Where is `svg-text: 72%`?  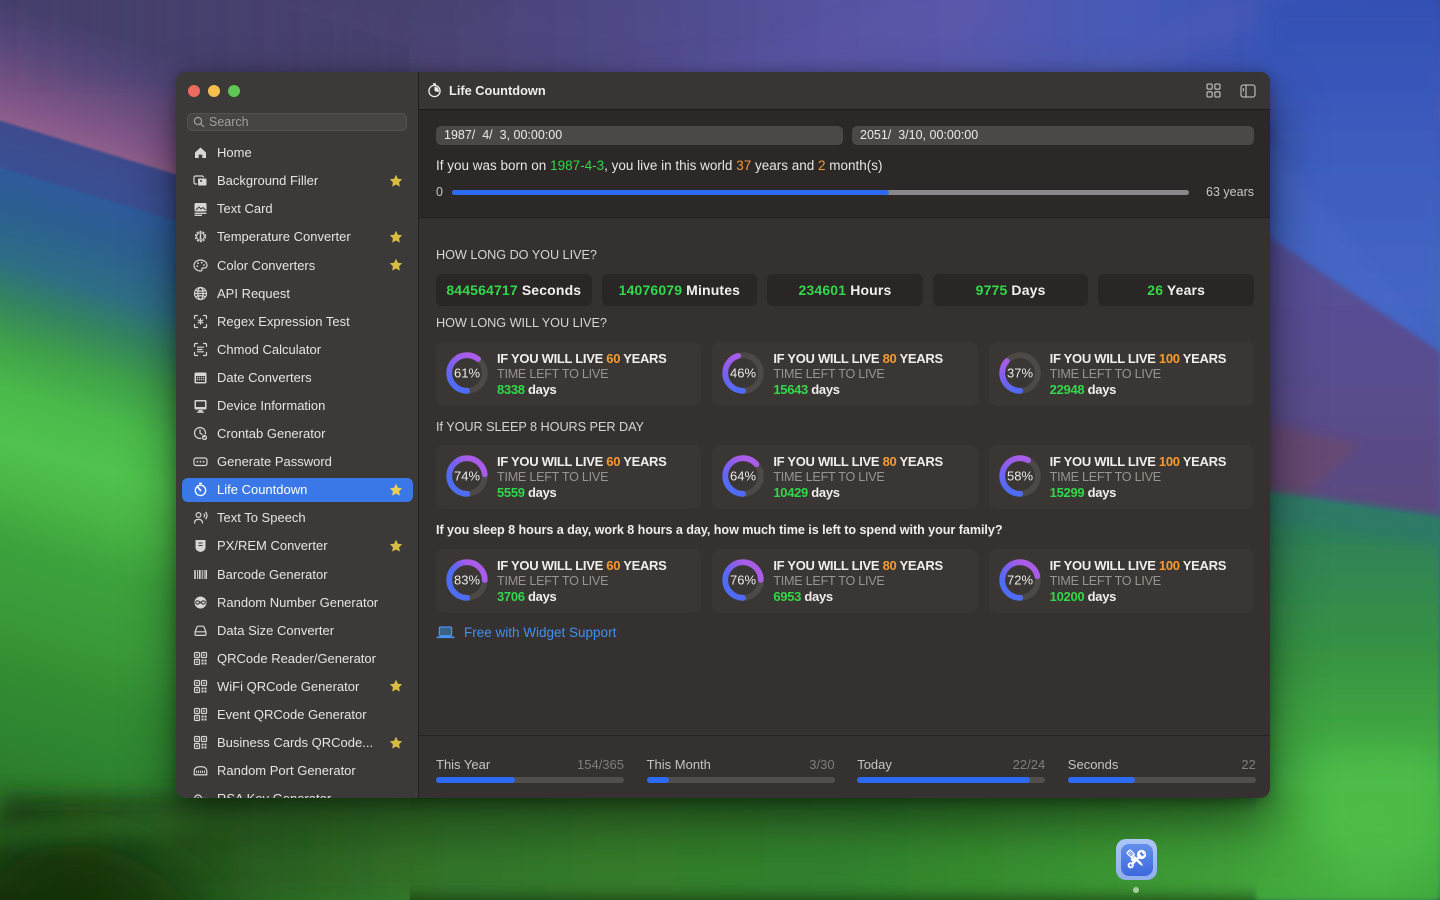
svg-text: 72% is located at coordinates (1020, 579).